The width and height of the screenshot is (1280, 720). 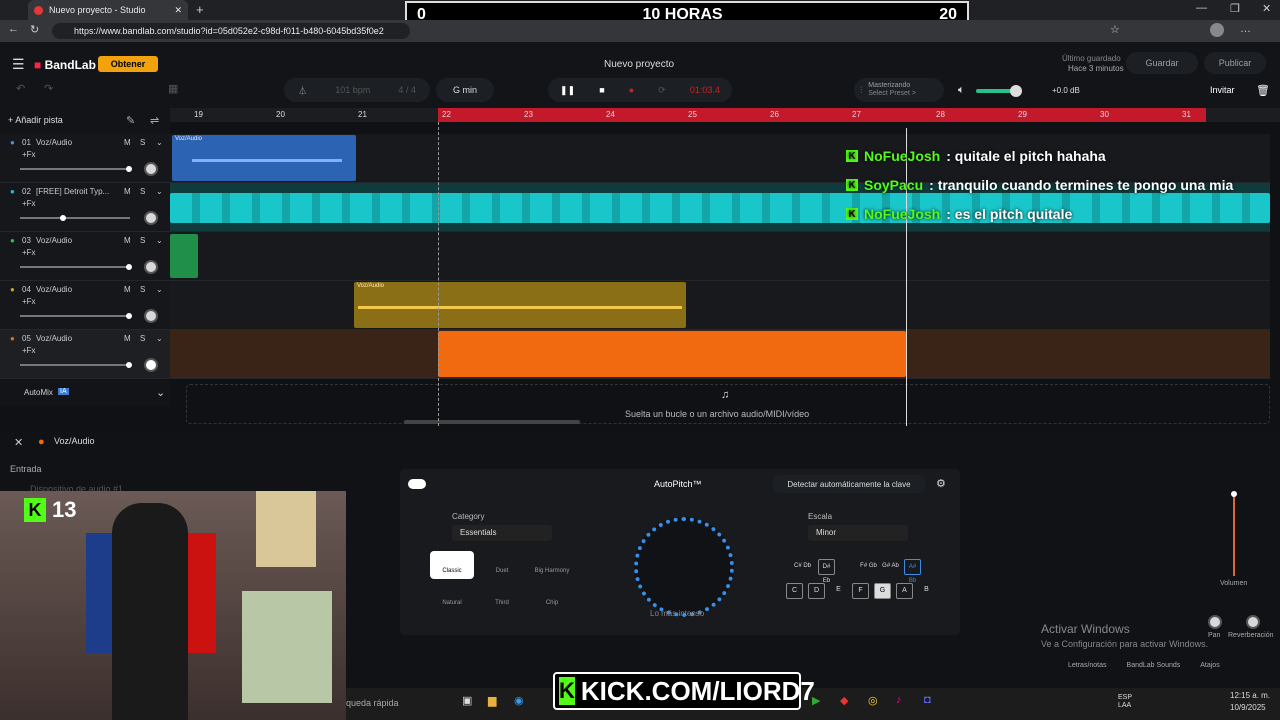 I want to click on audio-clip, so click(x=720, y=208).